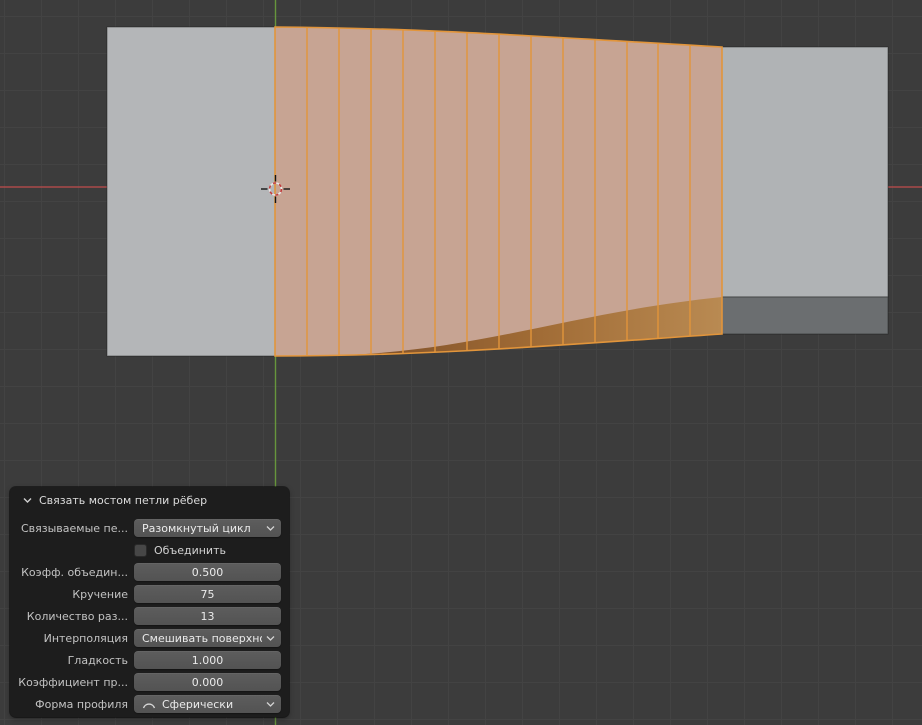  I want to click on mesh-right-block-bottom, so click(805, 315).